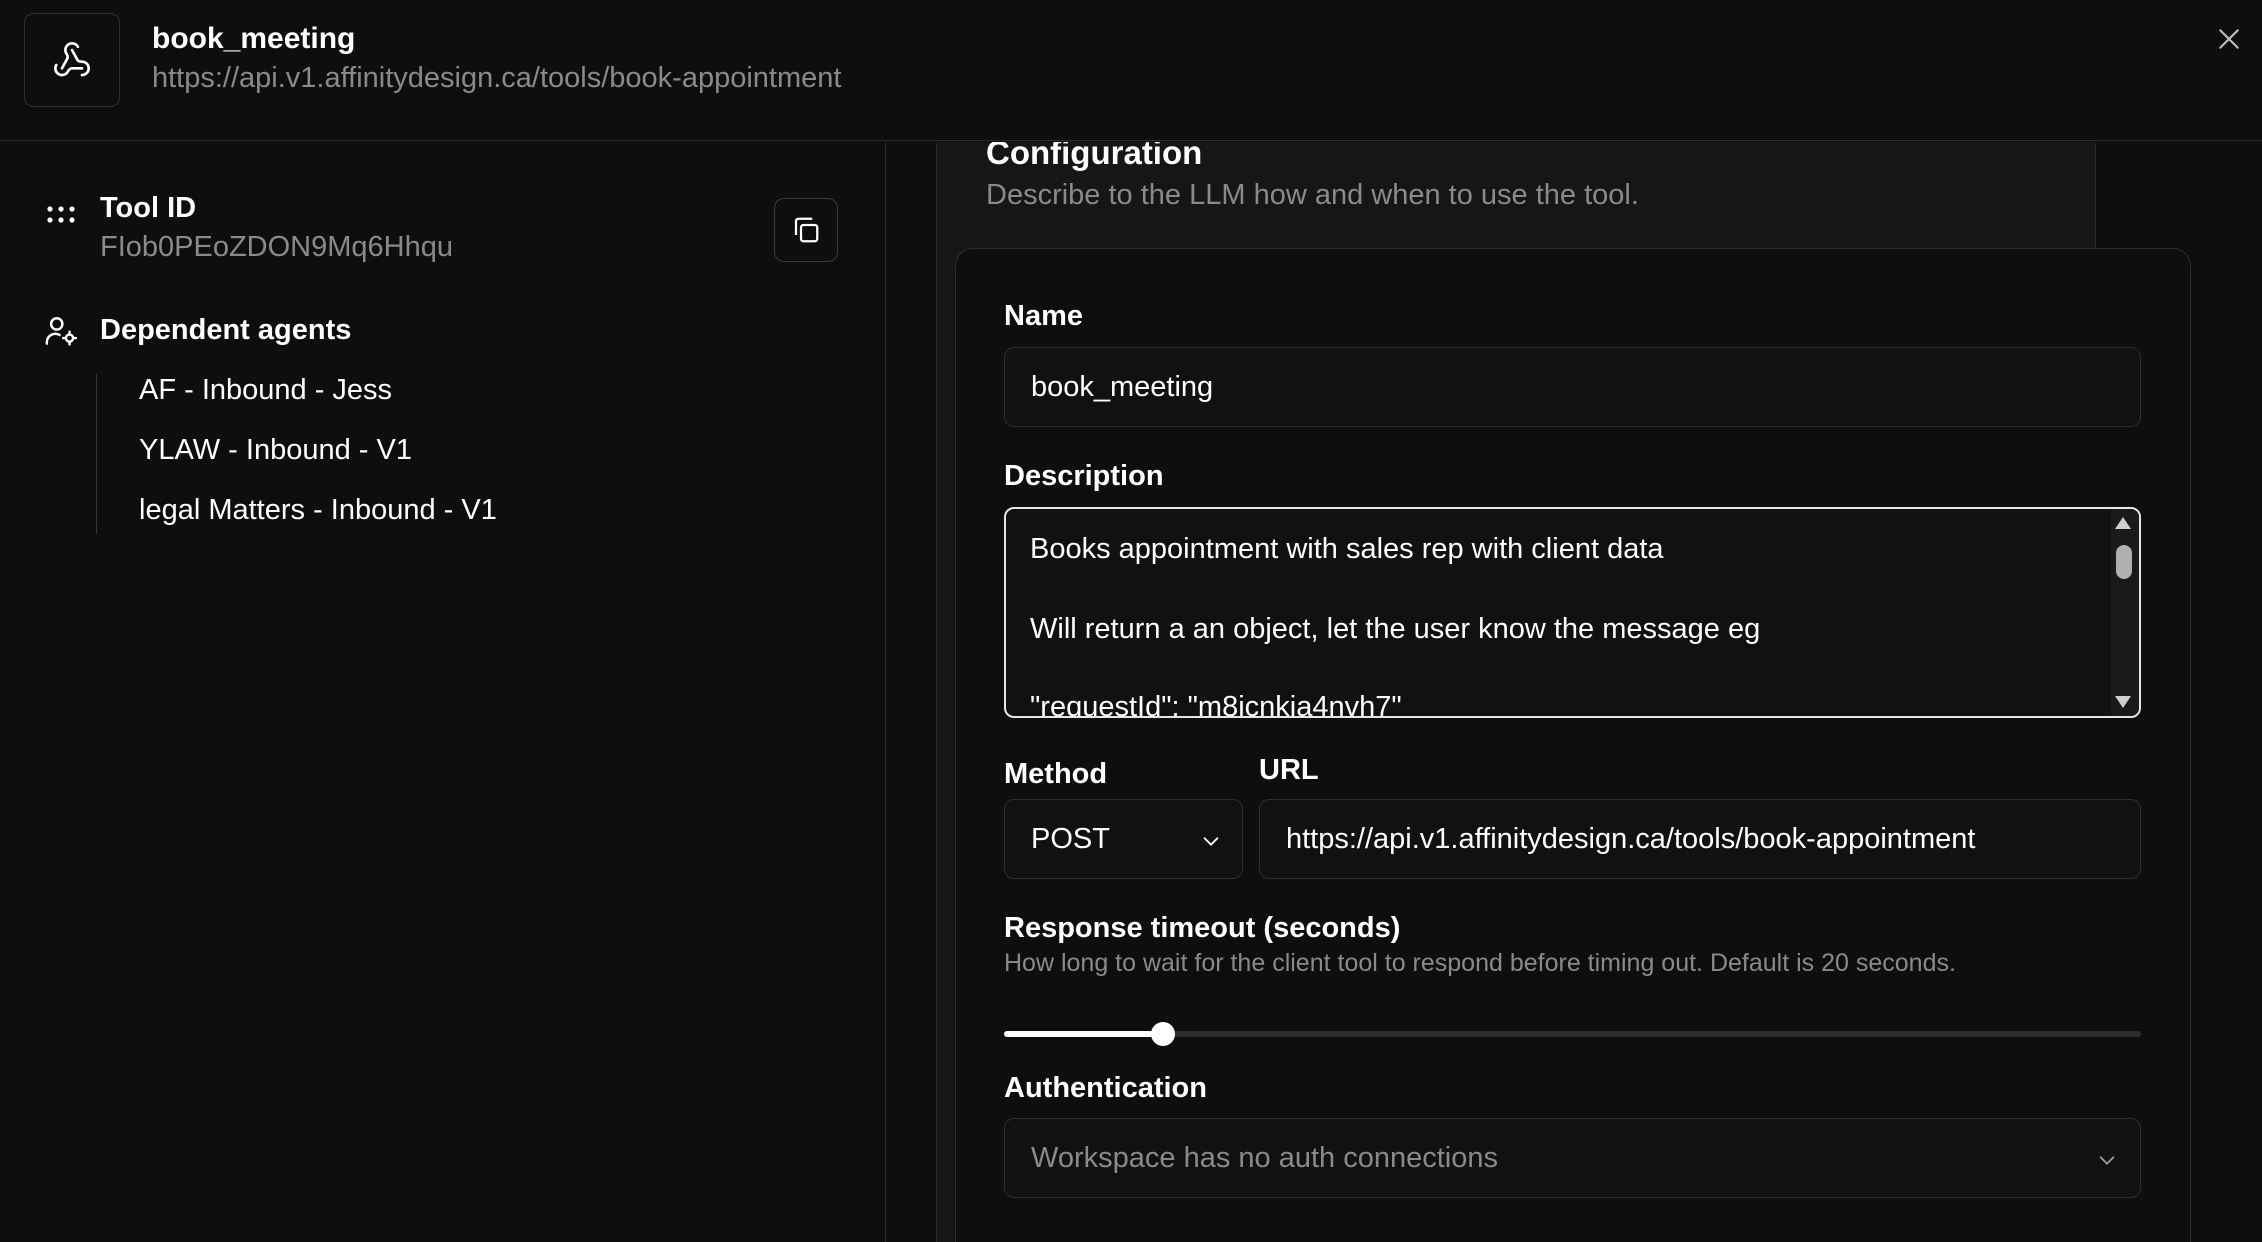 This screenshot has height=1242, width=2262. I want to click on authentication-placeholder: Workspace has no auth connections, so click(1264, 1157).